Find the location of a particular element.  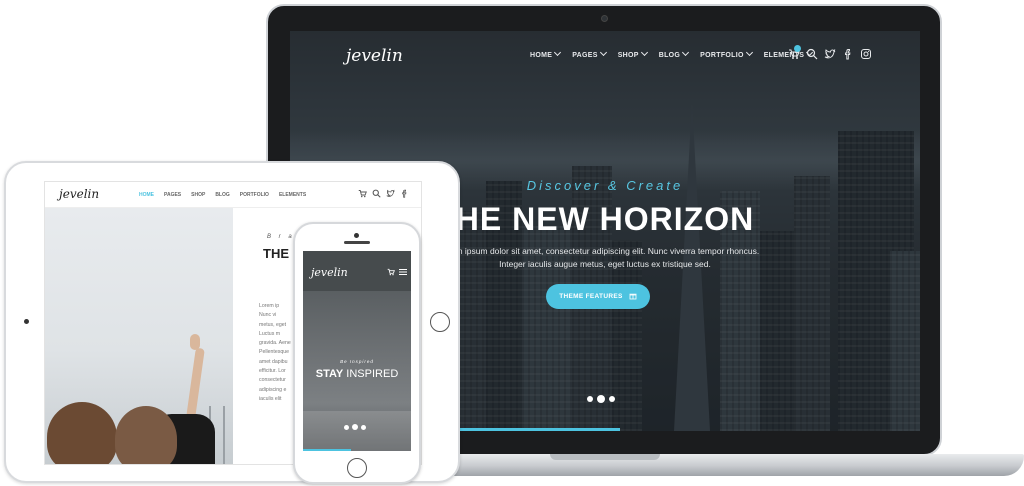

title-bold: STAY is located at coordinates (329, 374).